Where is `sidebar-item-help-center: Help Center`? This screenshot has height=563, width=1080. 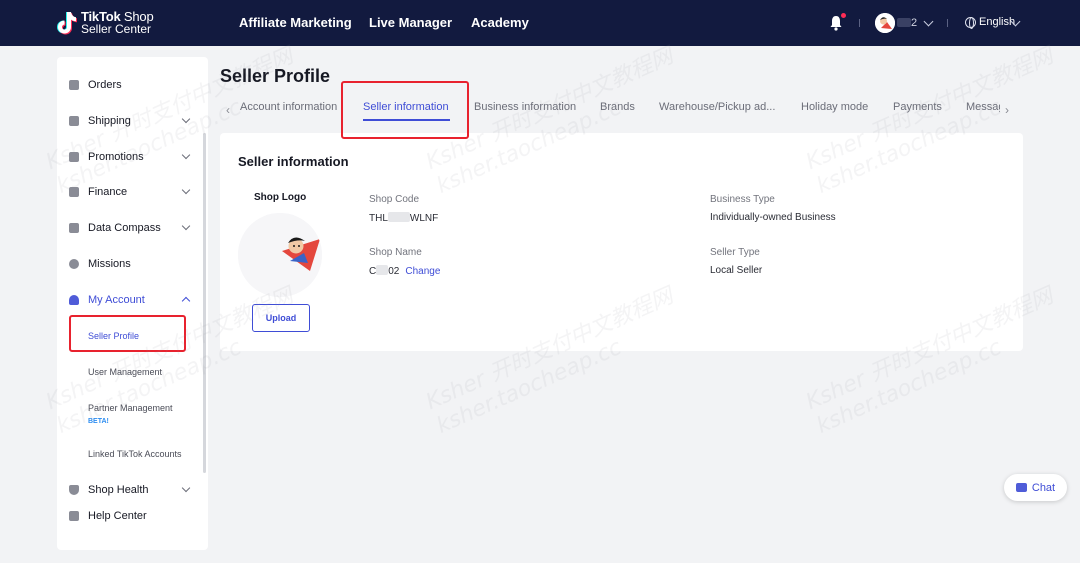 sidebar-item-help-center: Help Center is located at coordinates (131, 516).